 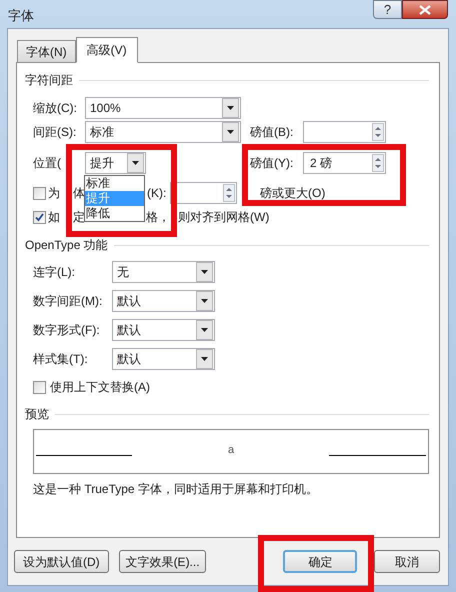 I want to click on field-label: 使用上下文替换(A), so click(x=100, y=387).